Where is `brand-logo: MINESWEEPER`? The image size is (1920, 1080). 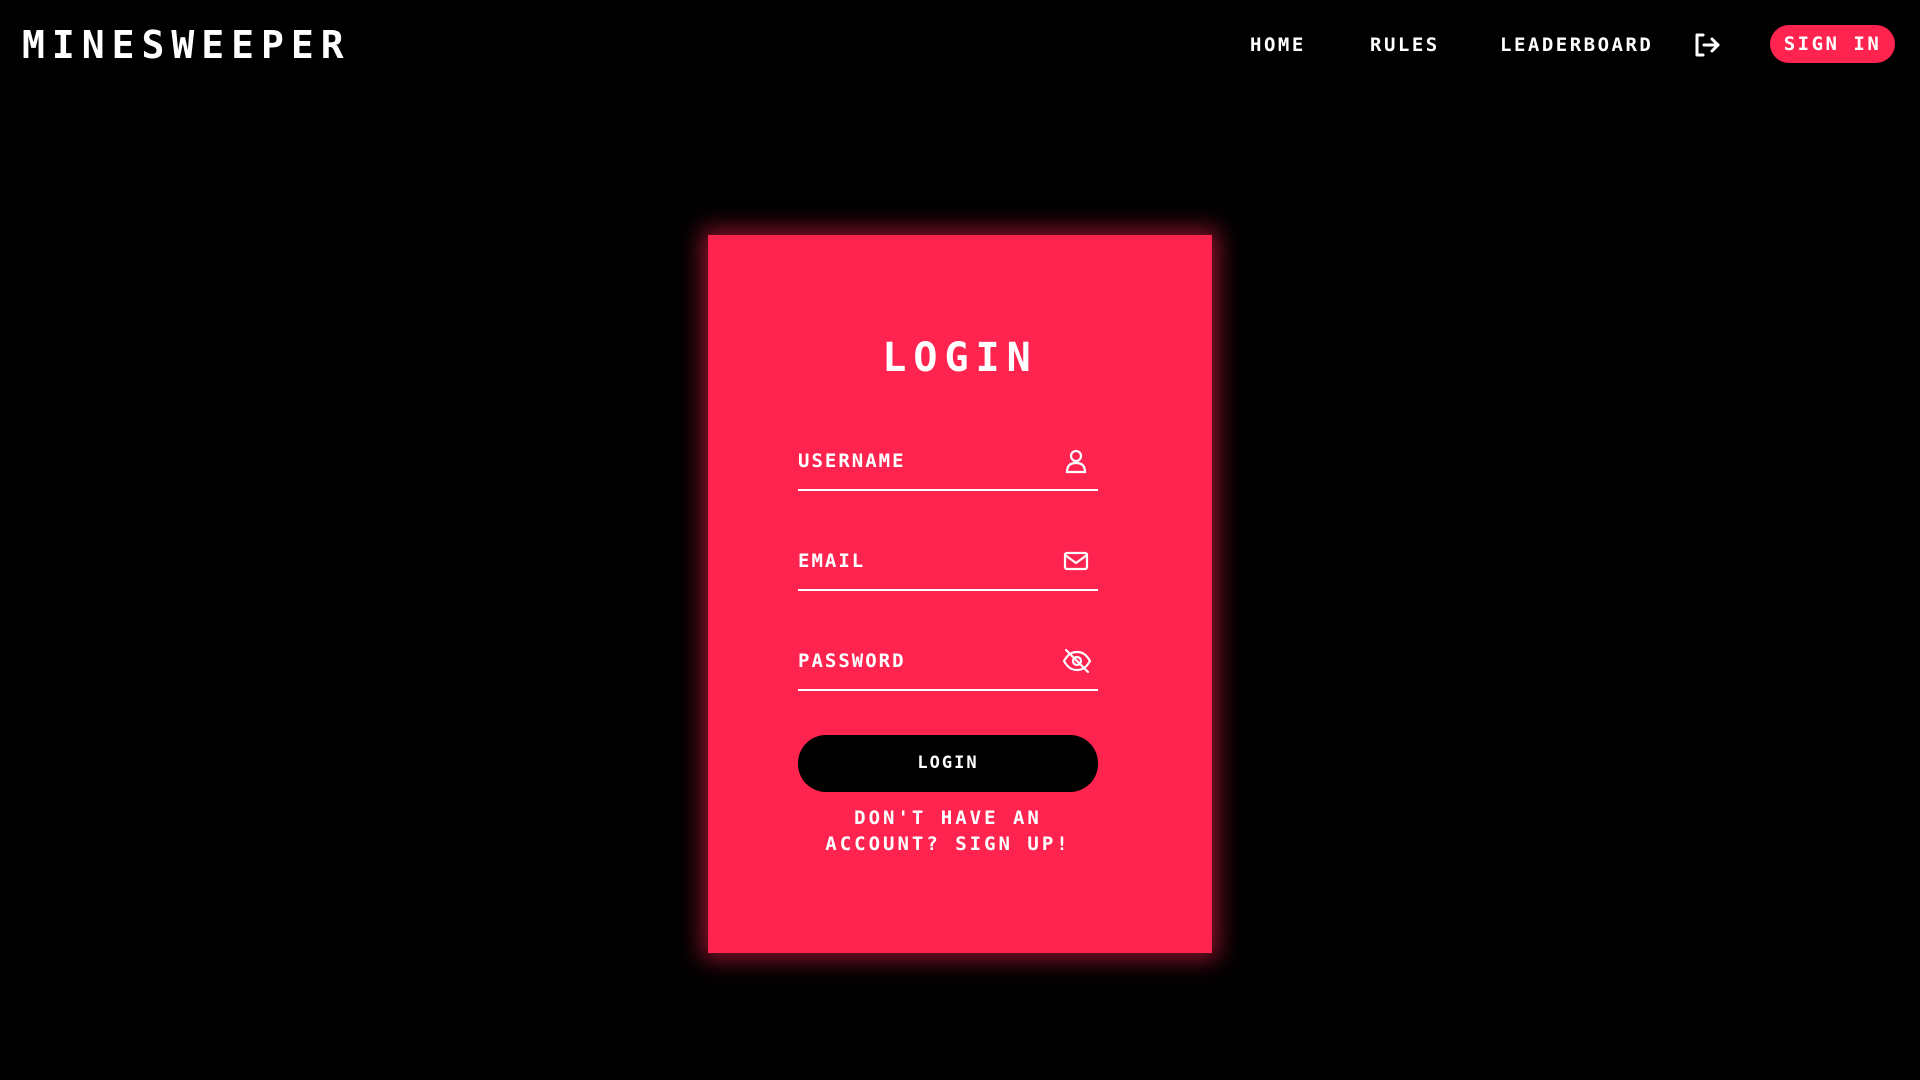
brand-logo: MINESWEEPER is located at coordinates (186, 45).